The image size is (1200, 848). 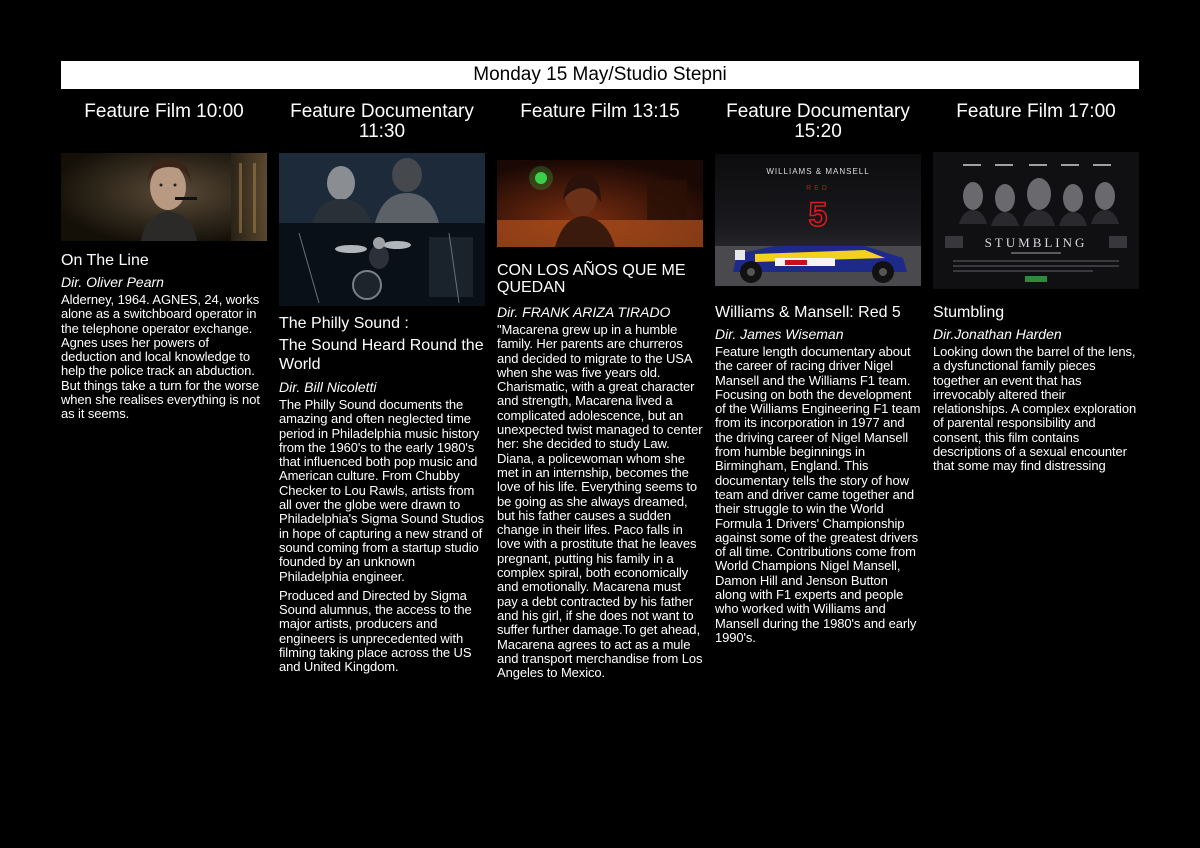 I want to click on slot-label: Feature Documentary 11:30, so click(x=382, y=121).